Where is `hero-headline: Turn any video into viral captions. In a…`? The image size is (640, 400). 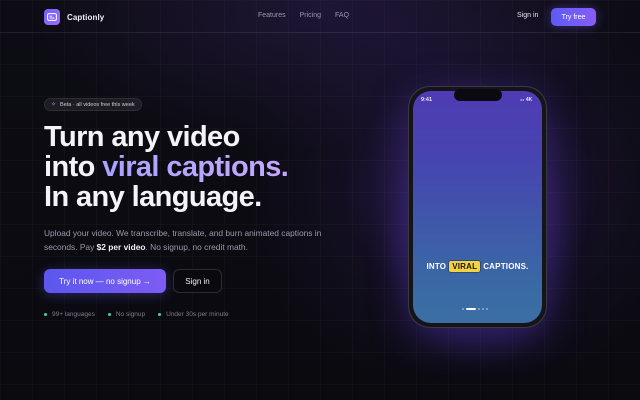 hero-headline: Turn any video into viral captions. In a… is located at coordinates (204, 167).